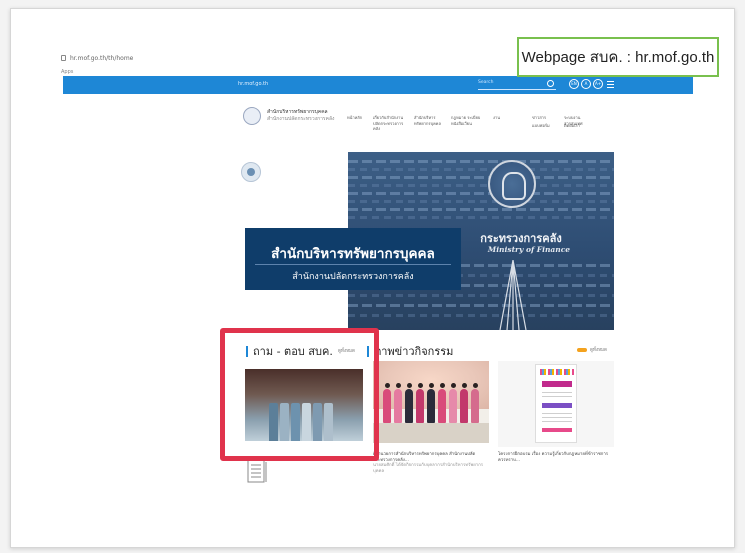  Describe the element at coordinates (618, 57) in the screenshot. I see `annotation-caption: Webpage สบค. : hr.mof.go.th` at that location.